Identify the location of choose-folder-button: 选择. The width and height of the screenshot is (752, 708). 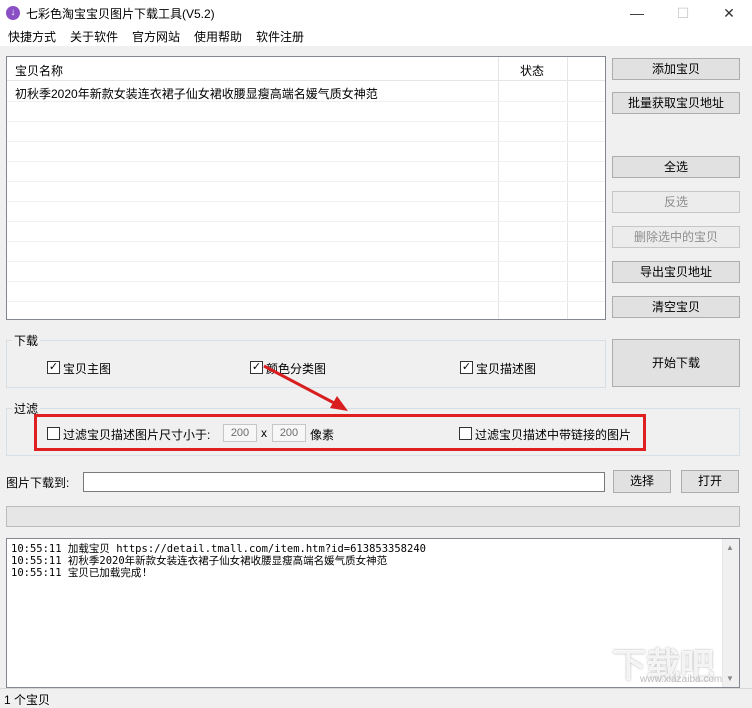
(642, 481).